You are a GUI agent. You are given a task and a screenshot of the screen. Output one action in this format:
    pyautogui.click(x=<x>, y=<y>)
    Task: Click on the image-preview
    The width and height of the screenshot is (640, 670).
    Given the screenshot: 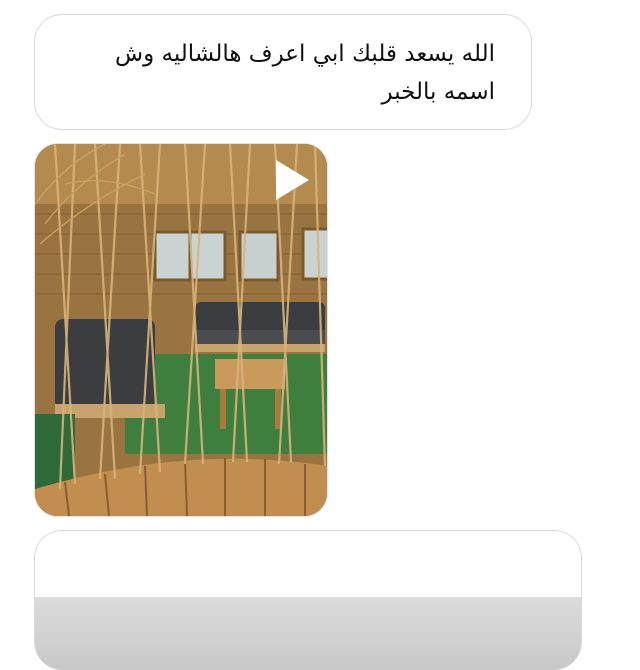 What is the action you would take?
    pyautogui.click(x=308, y=633)
    